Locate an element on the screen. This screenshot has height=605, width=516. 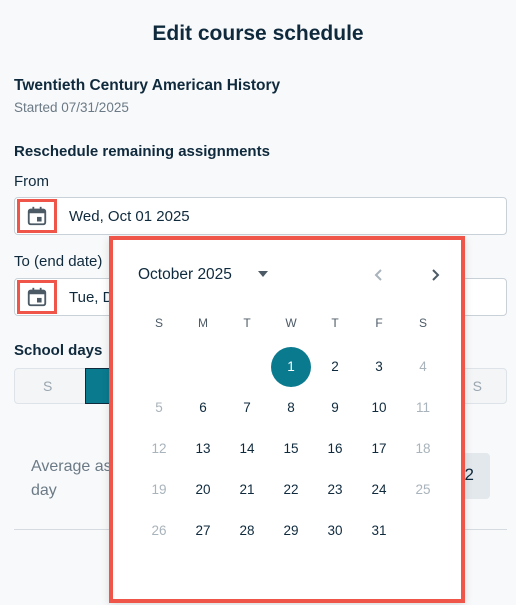
from-date-field: Wed, Oct 01 2025 is located at coordinates (260, 216).